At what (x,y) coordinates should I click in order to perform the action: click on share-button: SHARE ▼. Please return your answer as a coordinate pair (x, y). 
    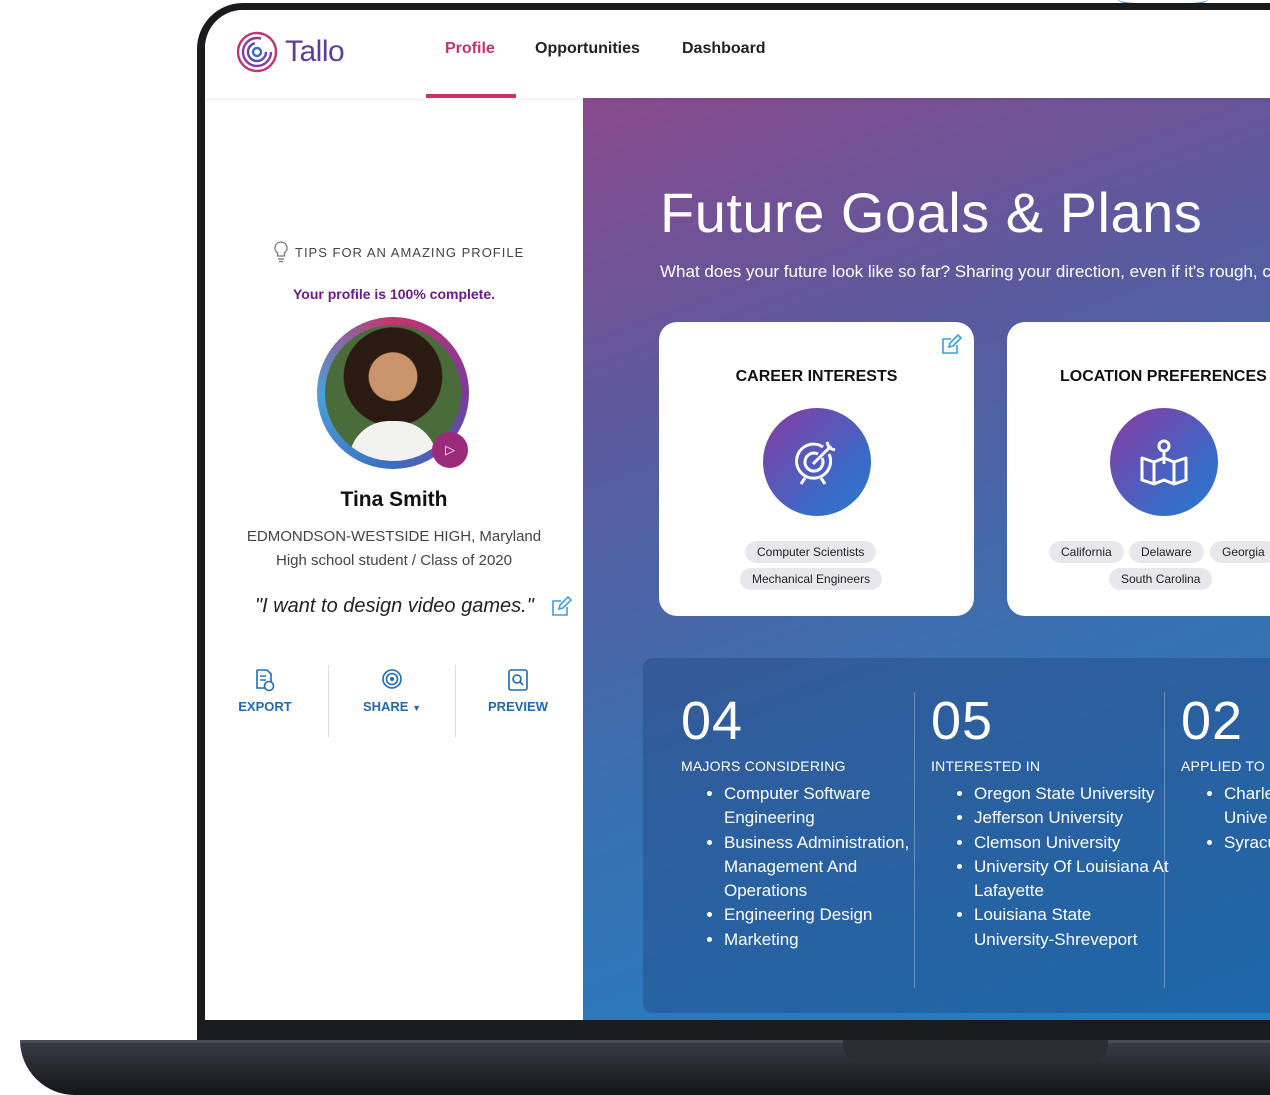
    Looking at the image, I should click on (392, 691).